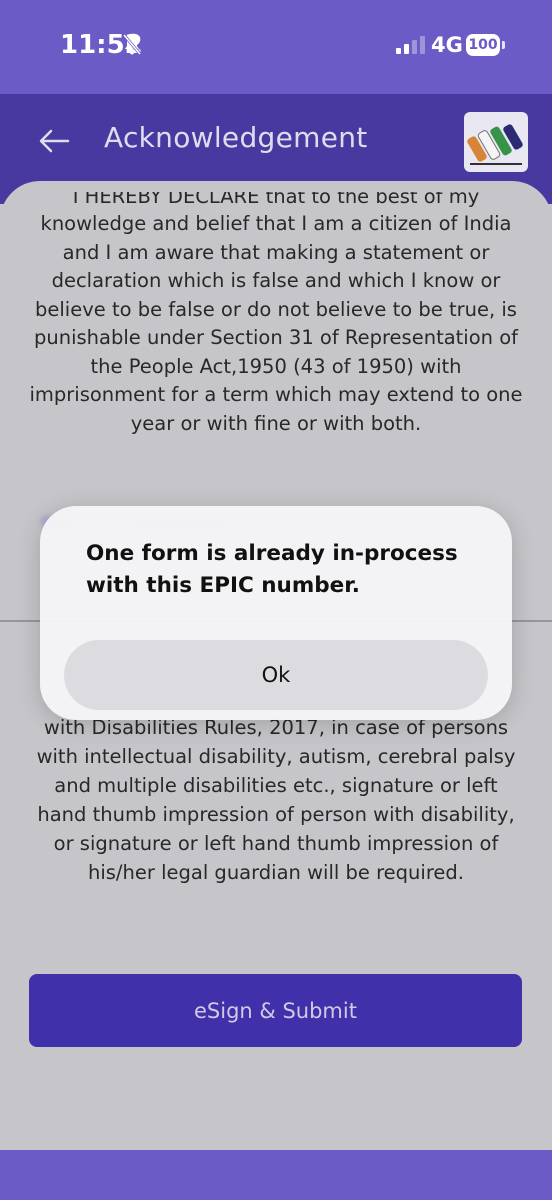 The height and width of the screenshot is (1200, 552). What do you see at coordinates (447, 45) in the screenshot?
I see `network-type: 4G` at bounding box center [447, 45].